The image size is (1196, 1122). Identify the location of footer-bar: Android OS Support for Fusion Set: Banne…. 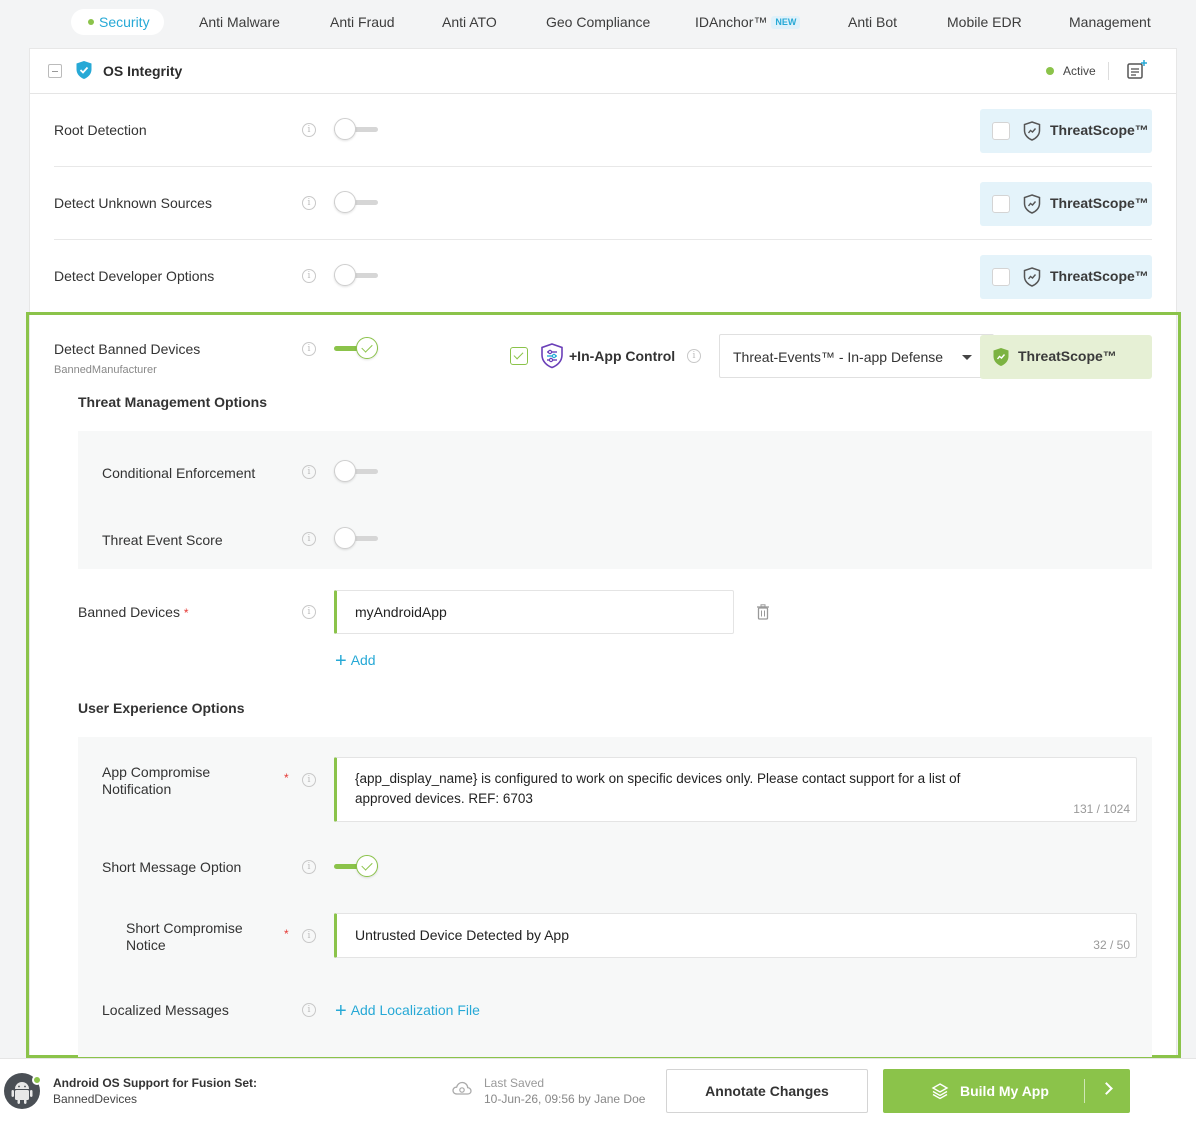
(598, 1090).